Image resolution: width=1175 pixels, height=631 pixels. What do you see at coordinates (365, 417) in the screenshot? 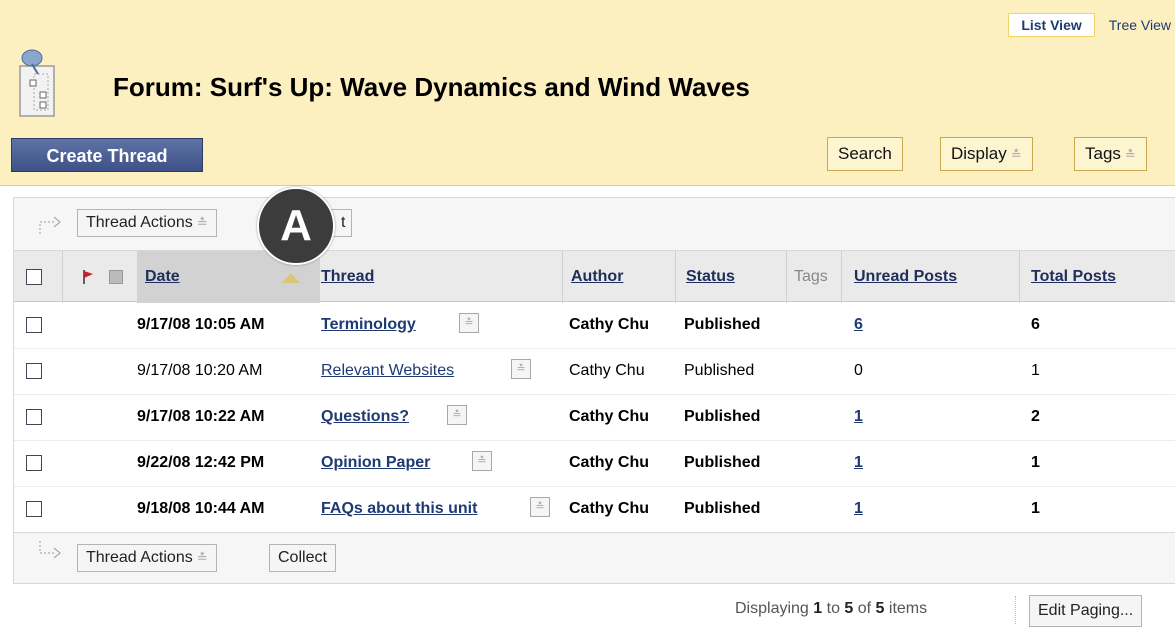
I see `thread-link: Questions?` at bounding box center [365, 417].